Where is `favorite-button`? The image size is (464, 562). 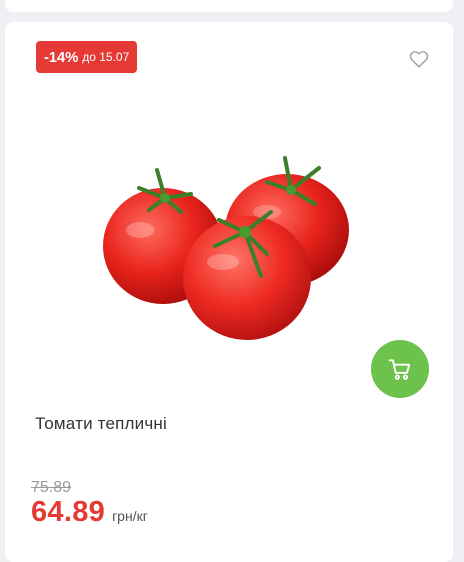 favorite-button is located at coordinates (419, 59).